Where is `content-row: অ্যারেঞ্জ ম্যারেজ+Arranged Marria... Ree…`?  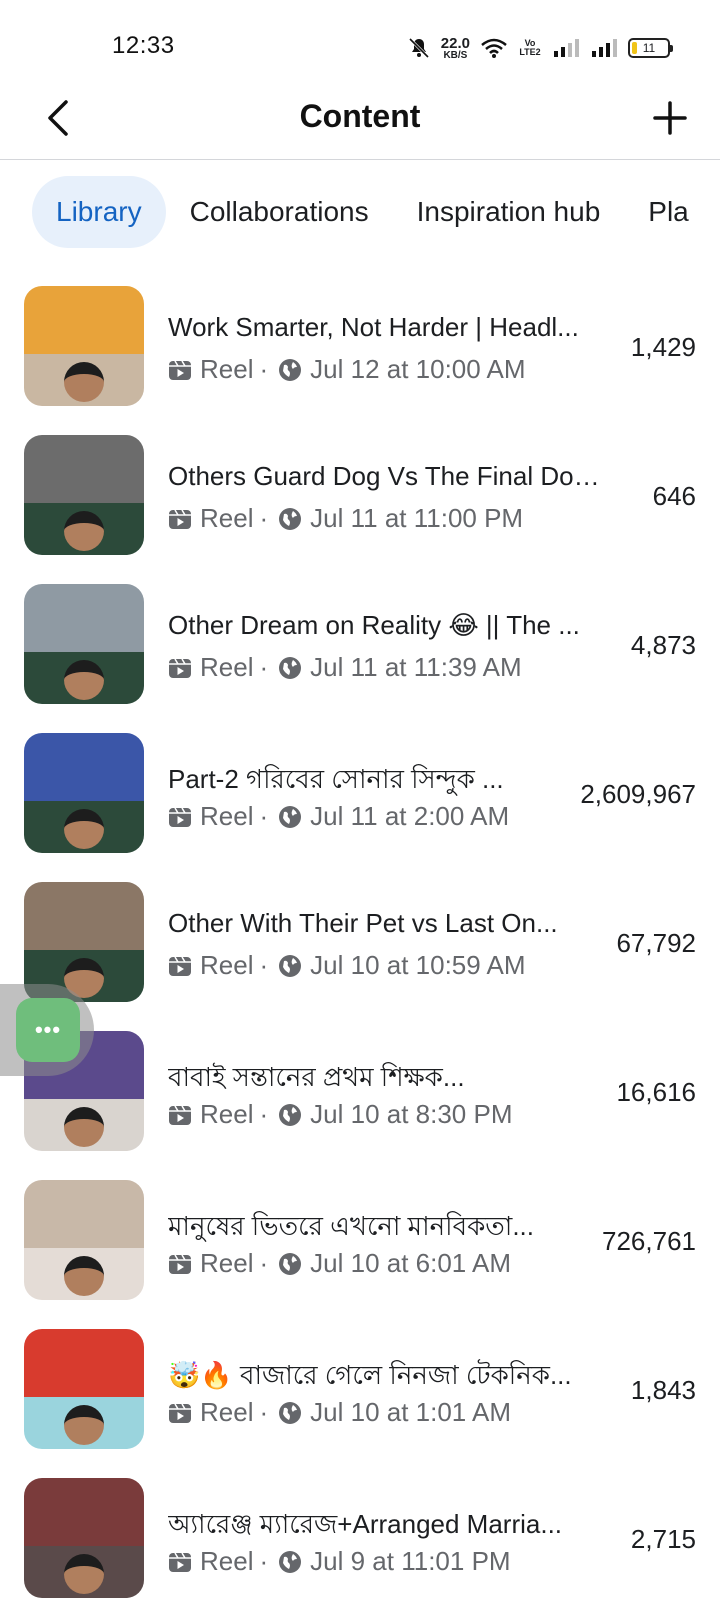
content-row: অ্যারেঞ্জ ম্যারেজ+Arranged Marria... Ree… is located at coordinates (360, 1531).